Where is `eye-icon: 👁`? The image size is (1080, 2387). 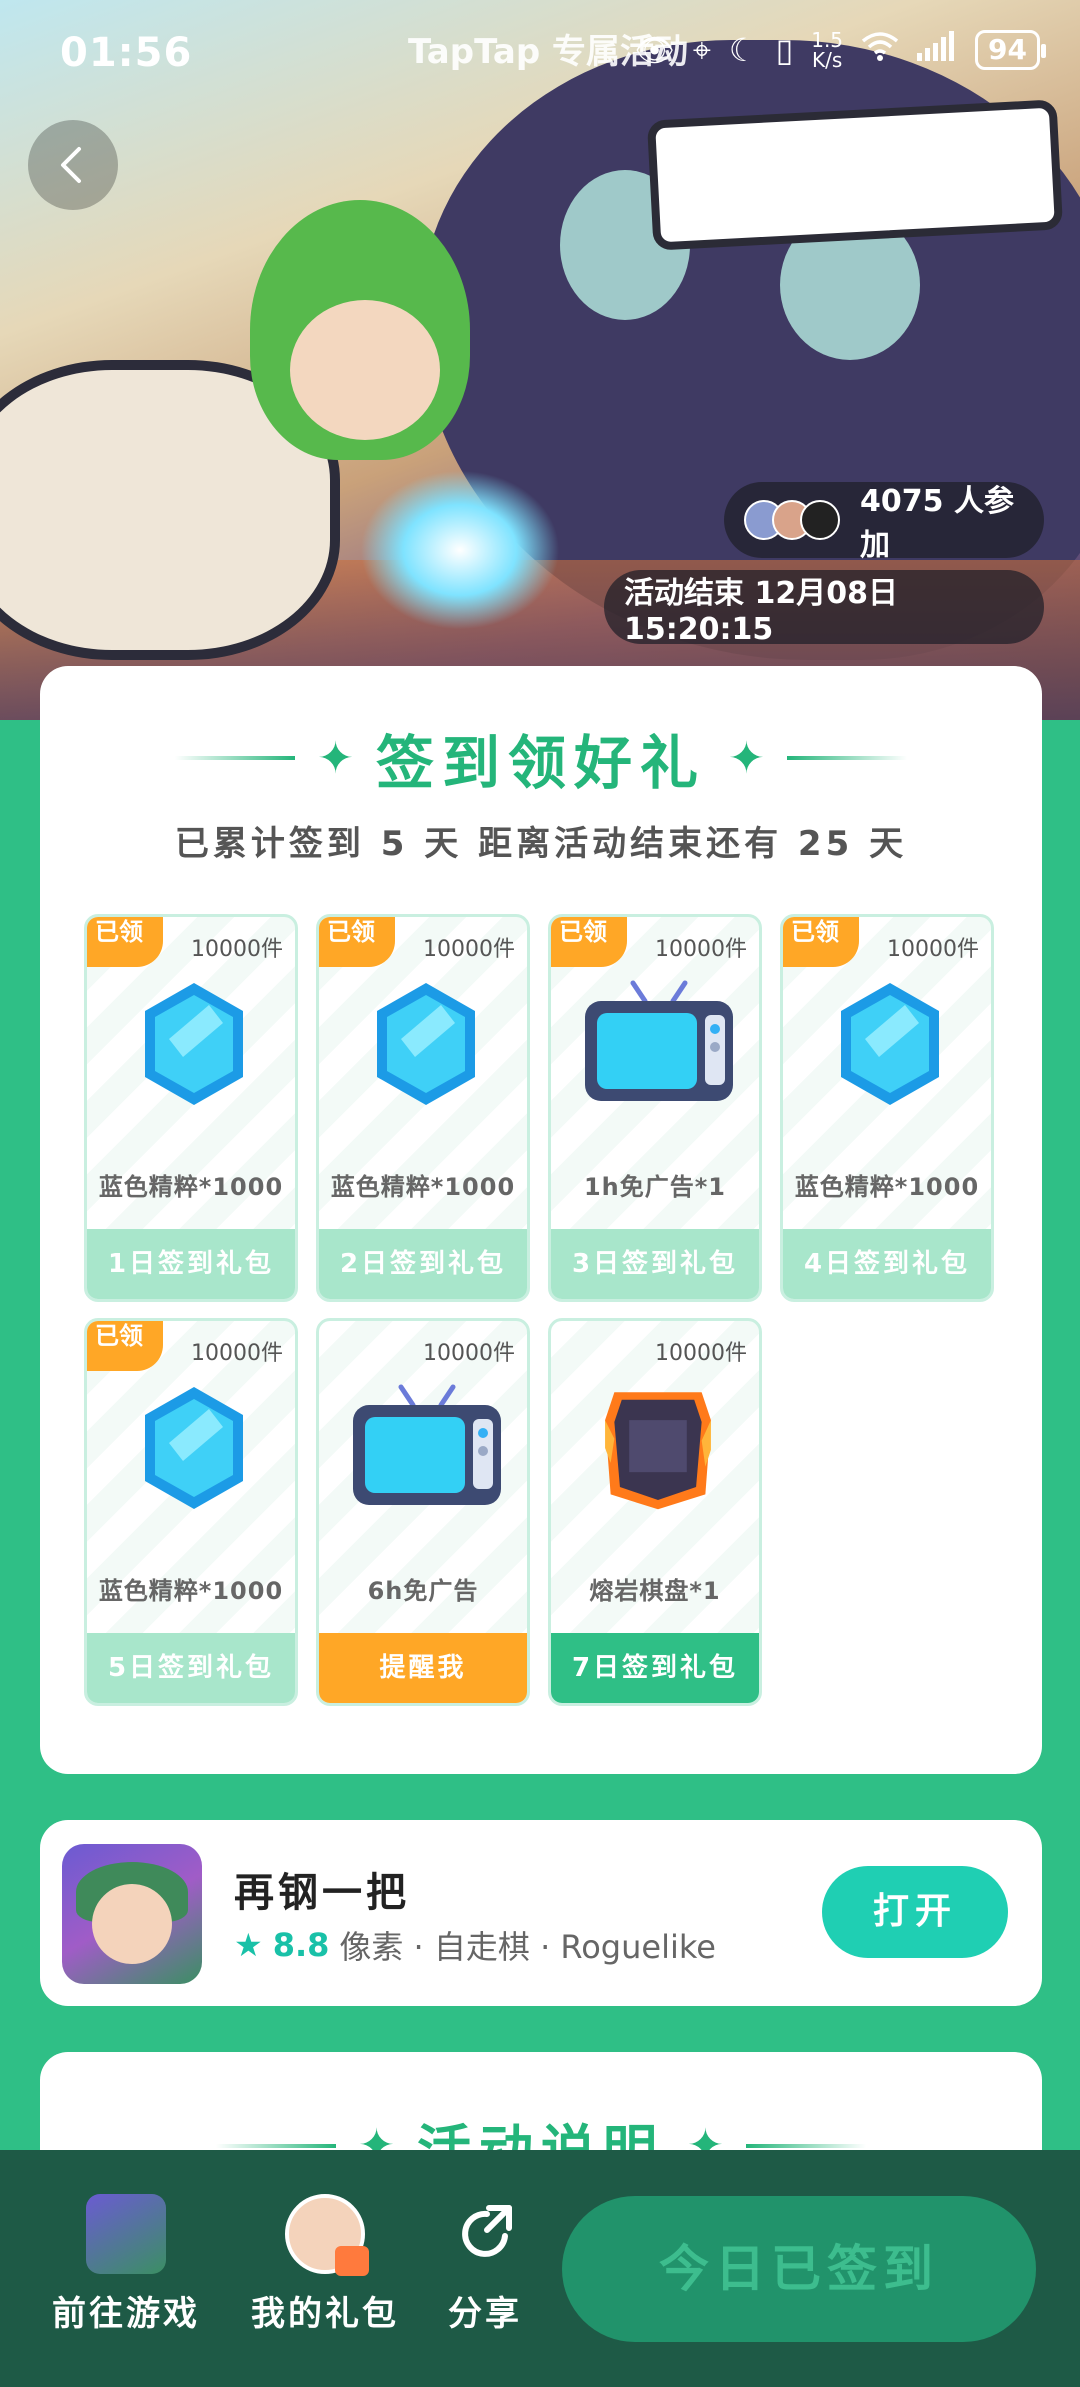
eye-icon: 👁 is located at coordinates (654, 50).